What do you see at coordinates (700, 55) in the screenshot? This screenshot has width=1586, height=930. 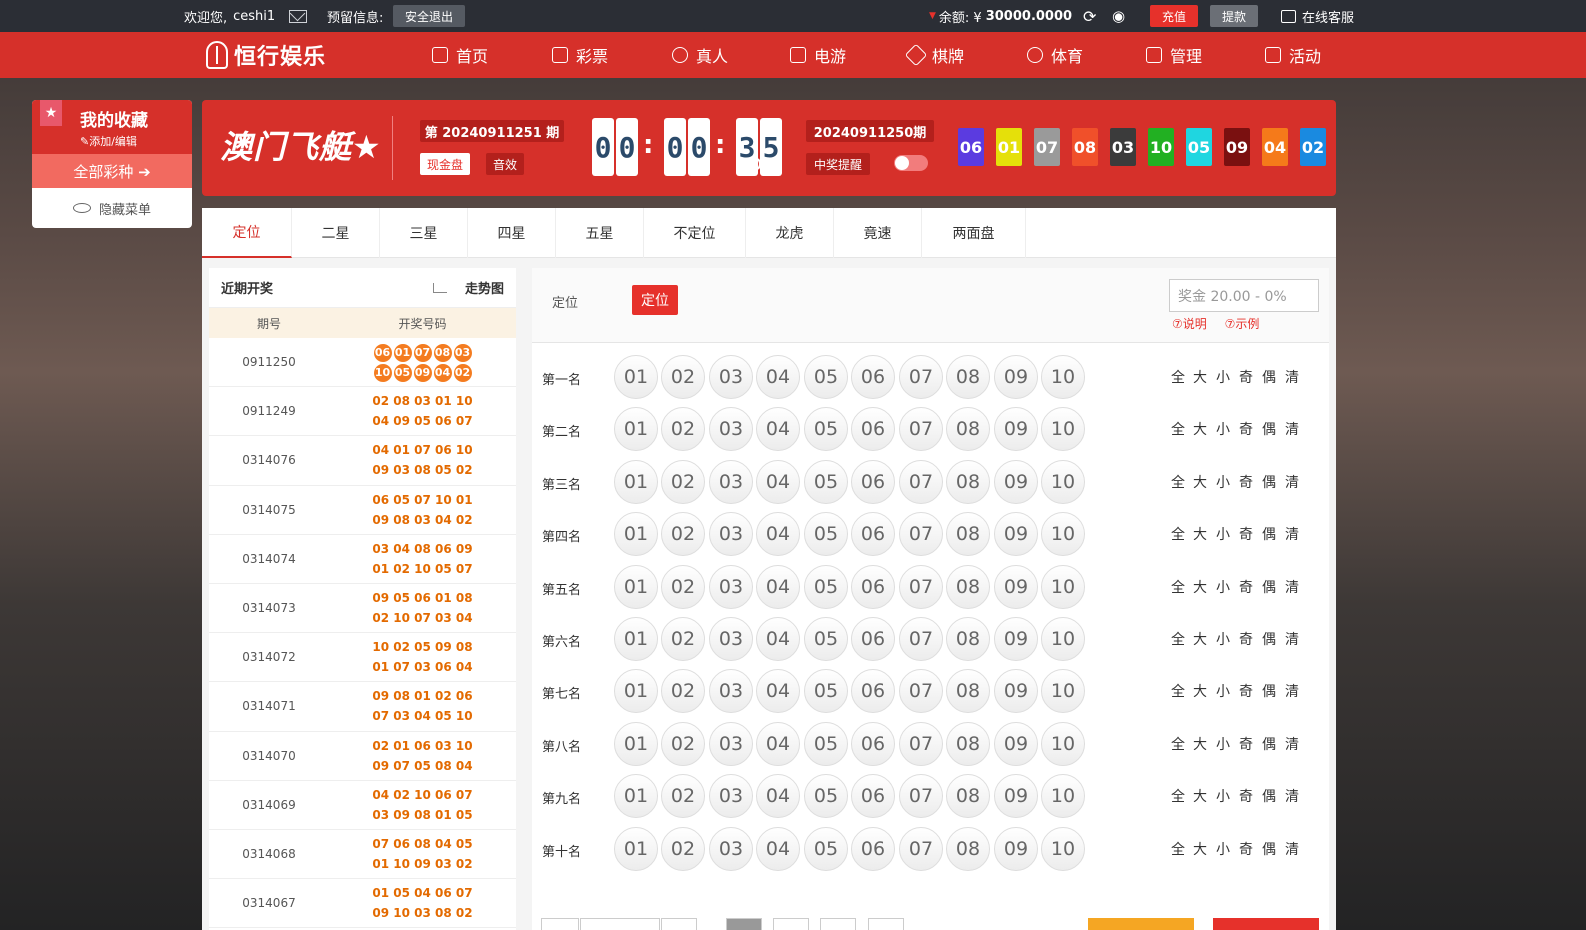 I see `nav-live: 真人` at bounding box center [700, 55].